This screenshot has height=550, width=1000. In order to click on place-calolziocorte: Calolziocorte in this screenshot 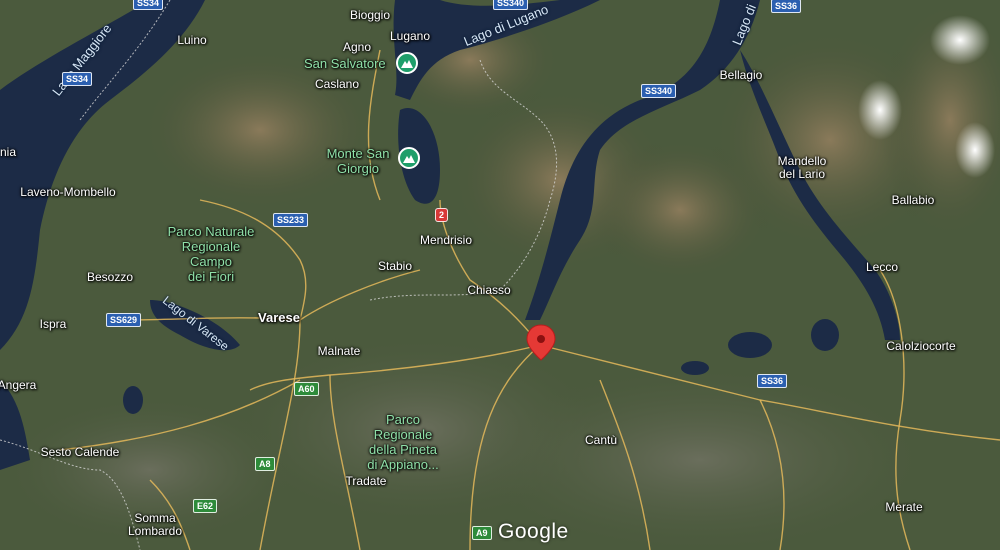, I will do `click(921, 346)`.